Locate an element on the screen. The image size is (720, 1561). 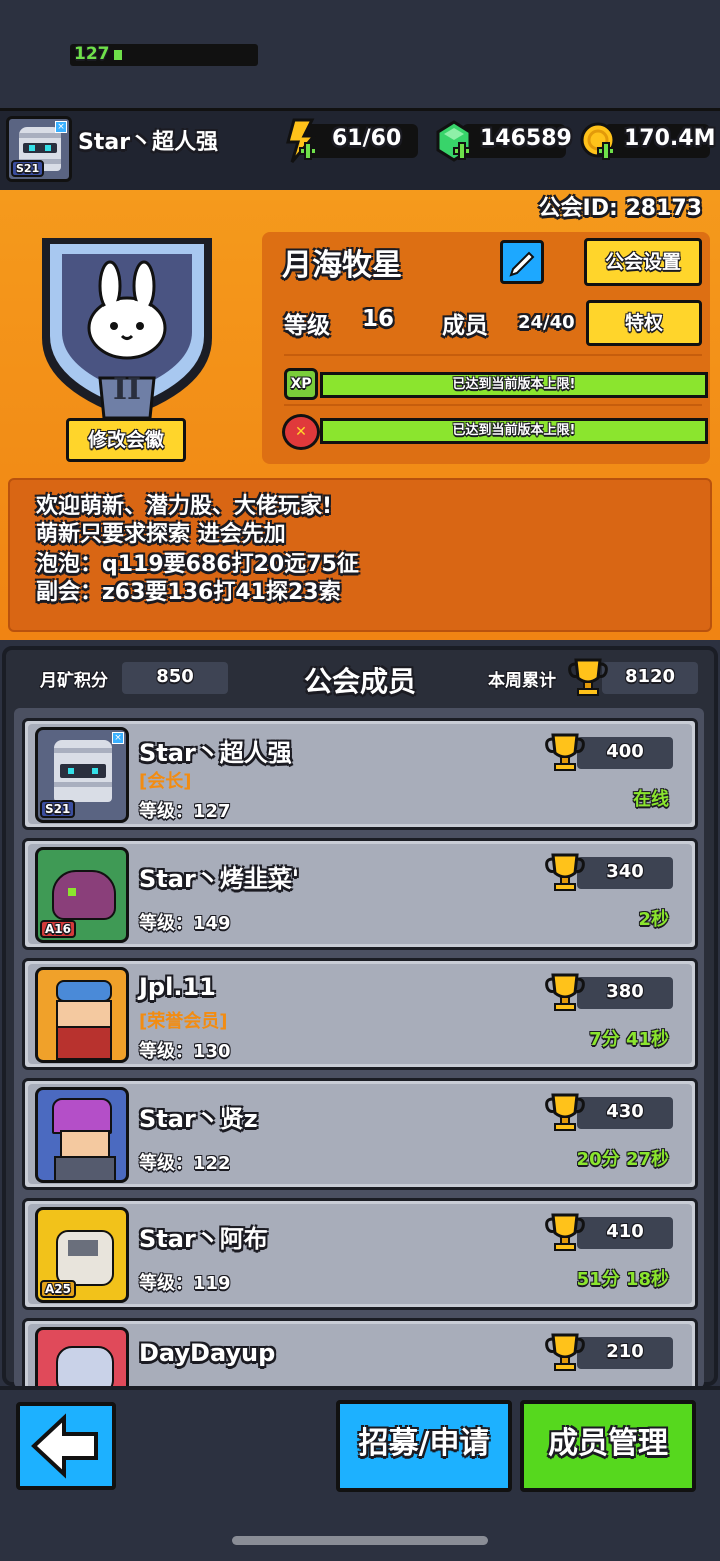
energy-bolt-icon is located at coordinates (300, 142).